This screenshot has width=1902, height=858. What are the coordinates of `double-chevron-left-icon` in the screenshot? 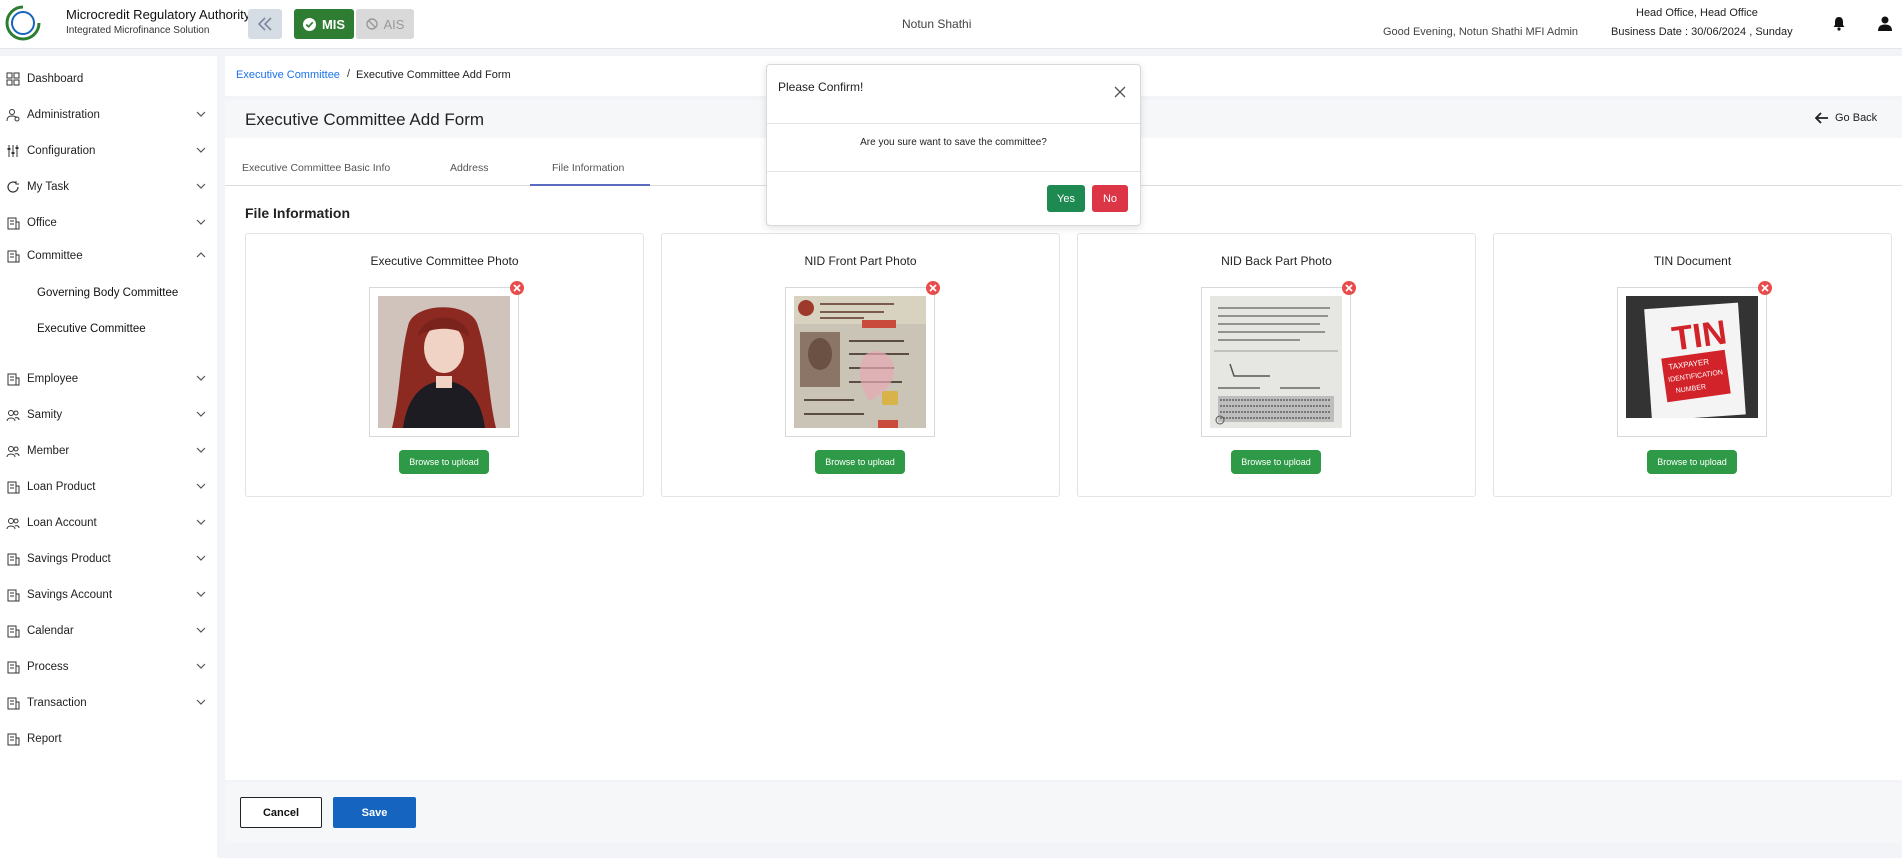 It's located at (264, 24).